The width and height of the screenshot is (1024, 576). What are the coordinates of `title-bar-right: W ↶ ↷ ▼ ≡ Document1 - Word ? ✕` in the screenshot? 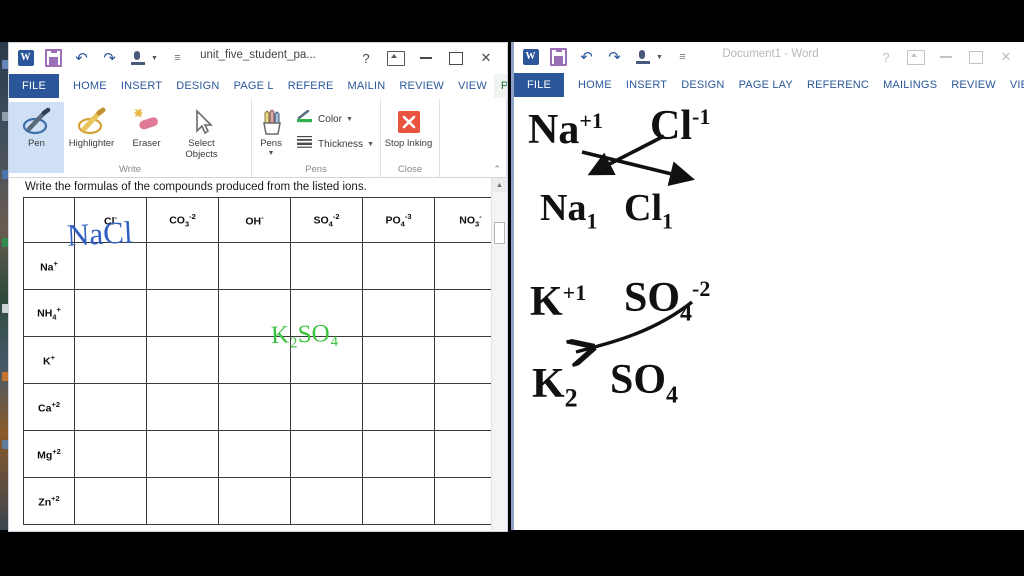 It's located at (769, 57).